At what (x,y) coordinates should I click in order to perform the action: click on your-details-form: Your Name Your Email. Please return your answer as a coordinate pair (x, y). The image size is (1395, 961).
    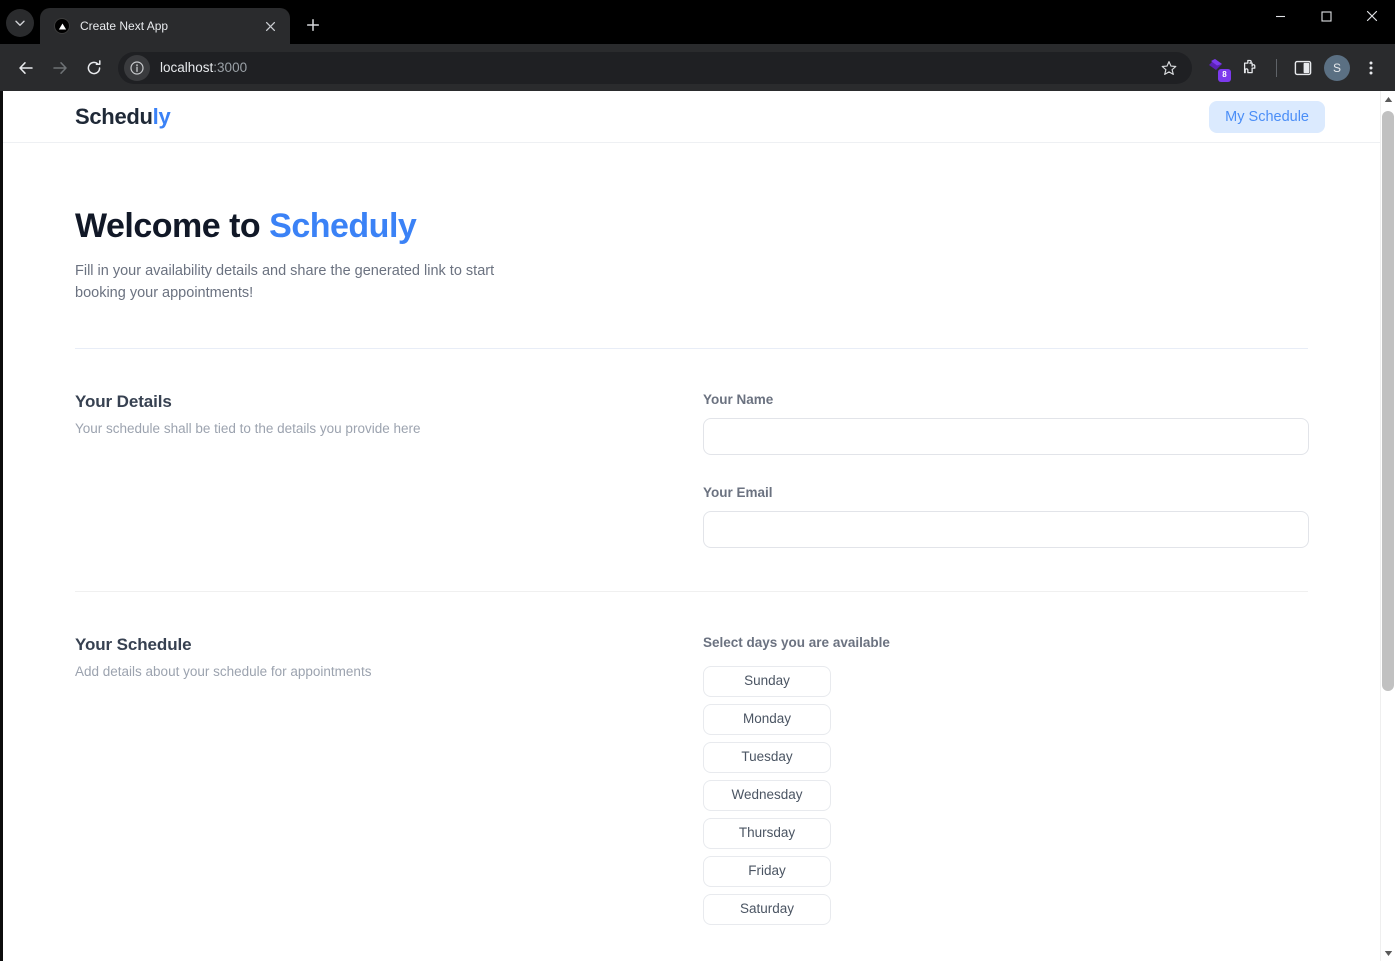
    Looking at the image, I should click on (1006, 470).